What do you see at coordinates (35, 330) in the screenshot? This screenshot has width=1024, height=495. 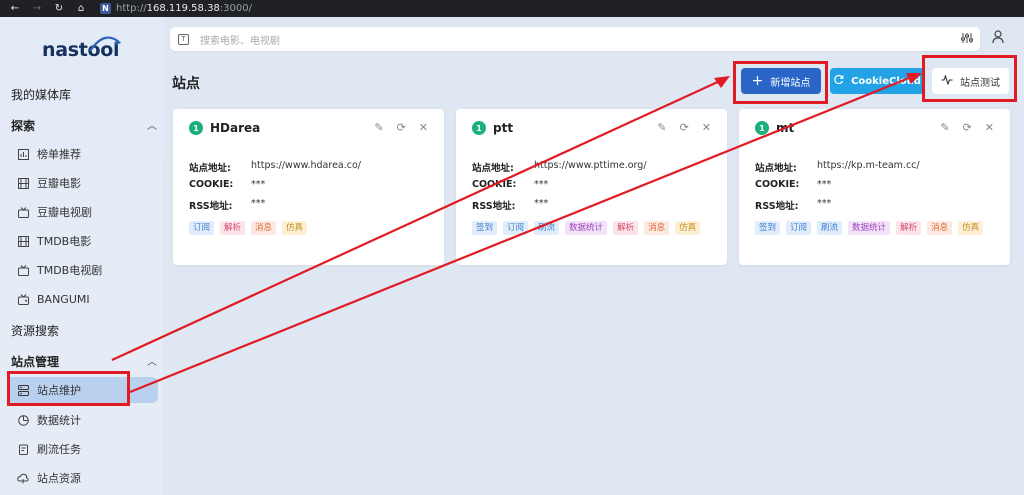 I see `nav-resource-search: 资源搜索` at bounding box center [35, 330].